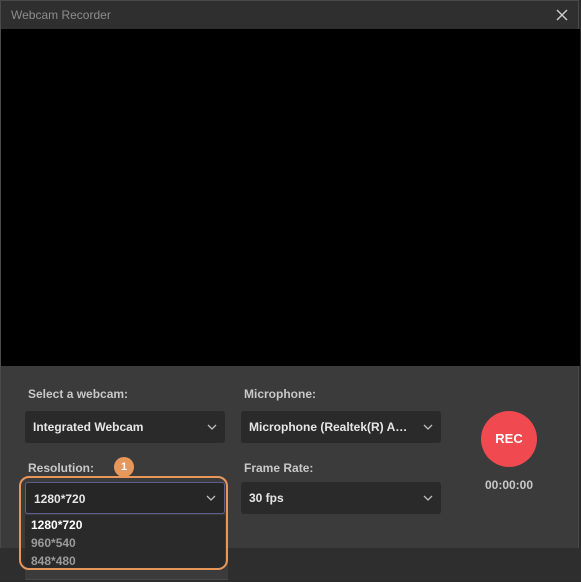  I want to click on close-icon, so click(562, 15).